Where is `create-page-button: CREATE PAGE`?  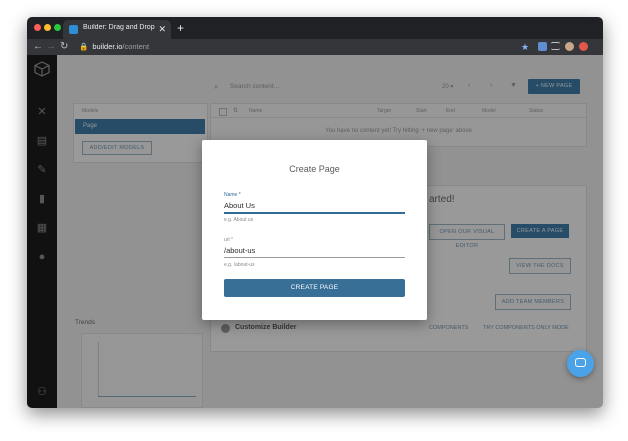 create-page-button: CREATE PAGE is located at coordinates (314, 288).